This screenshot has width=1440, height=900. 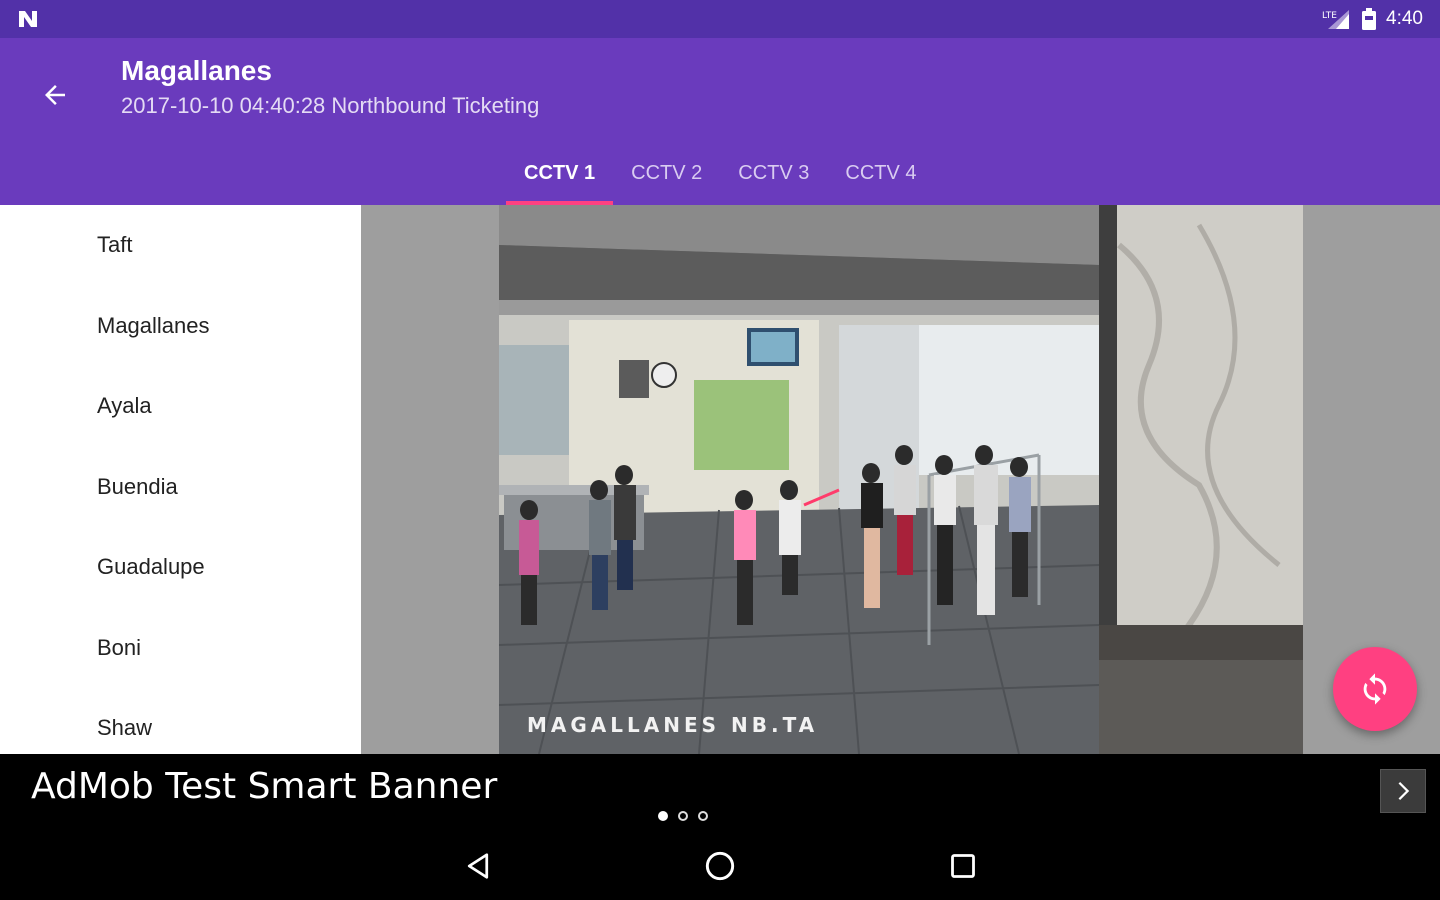 I want to click on cctv-tabs: CCTV 1 CCTV 2 CCTV 3 CCTV 4, so click(x=720, y=173).